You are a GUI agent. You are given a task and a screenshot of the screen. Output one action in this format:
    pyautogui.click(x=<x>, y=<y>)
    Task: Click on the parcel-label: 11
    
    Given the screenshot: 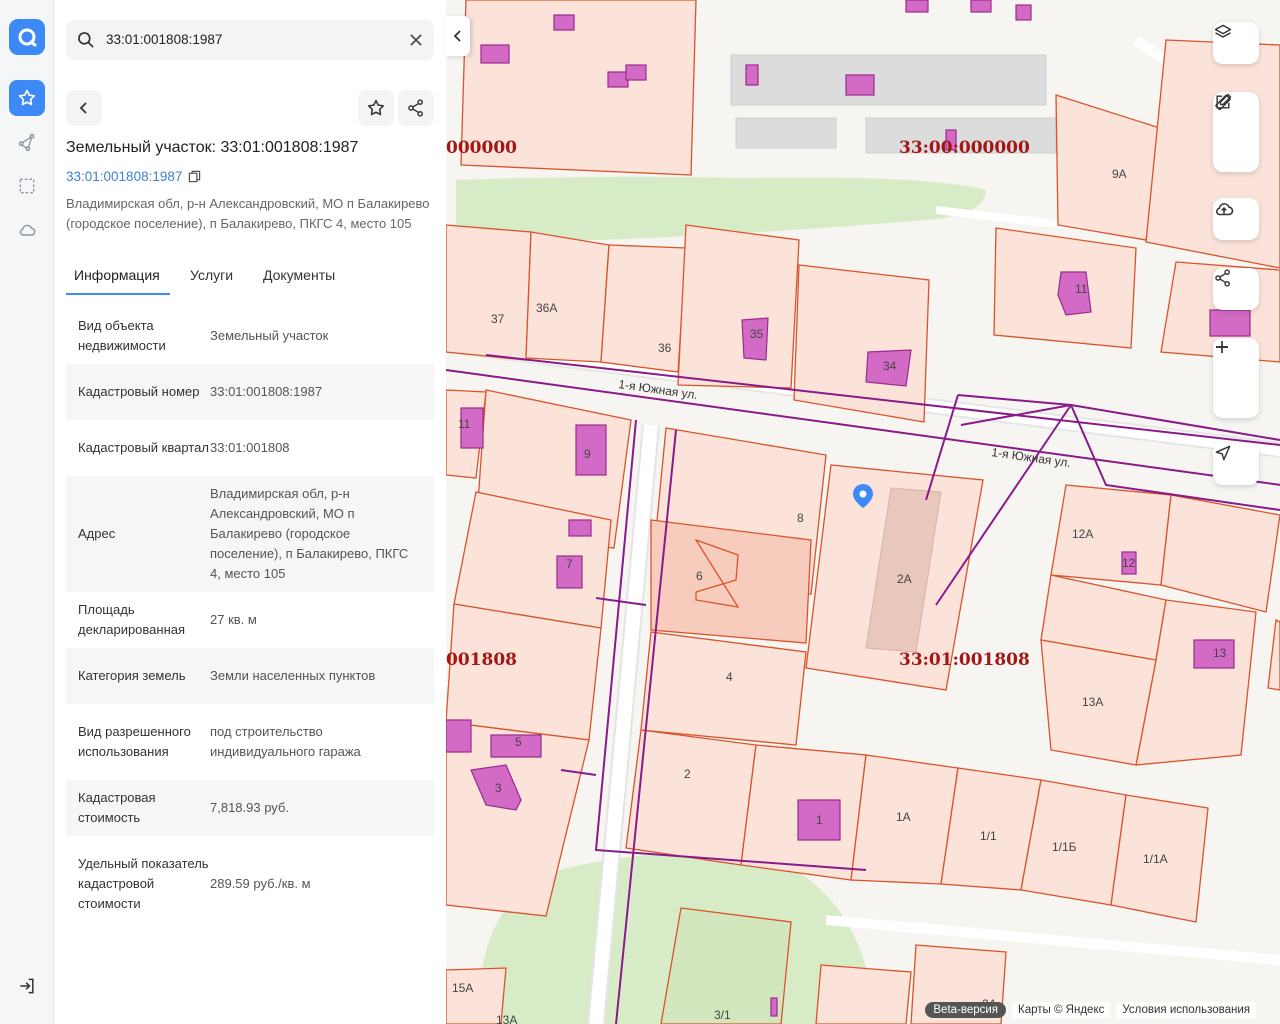 What is the action you would take?
    pyautogui.click(x=464, y=424)
    